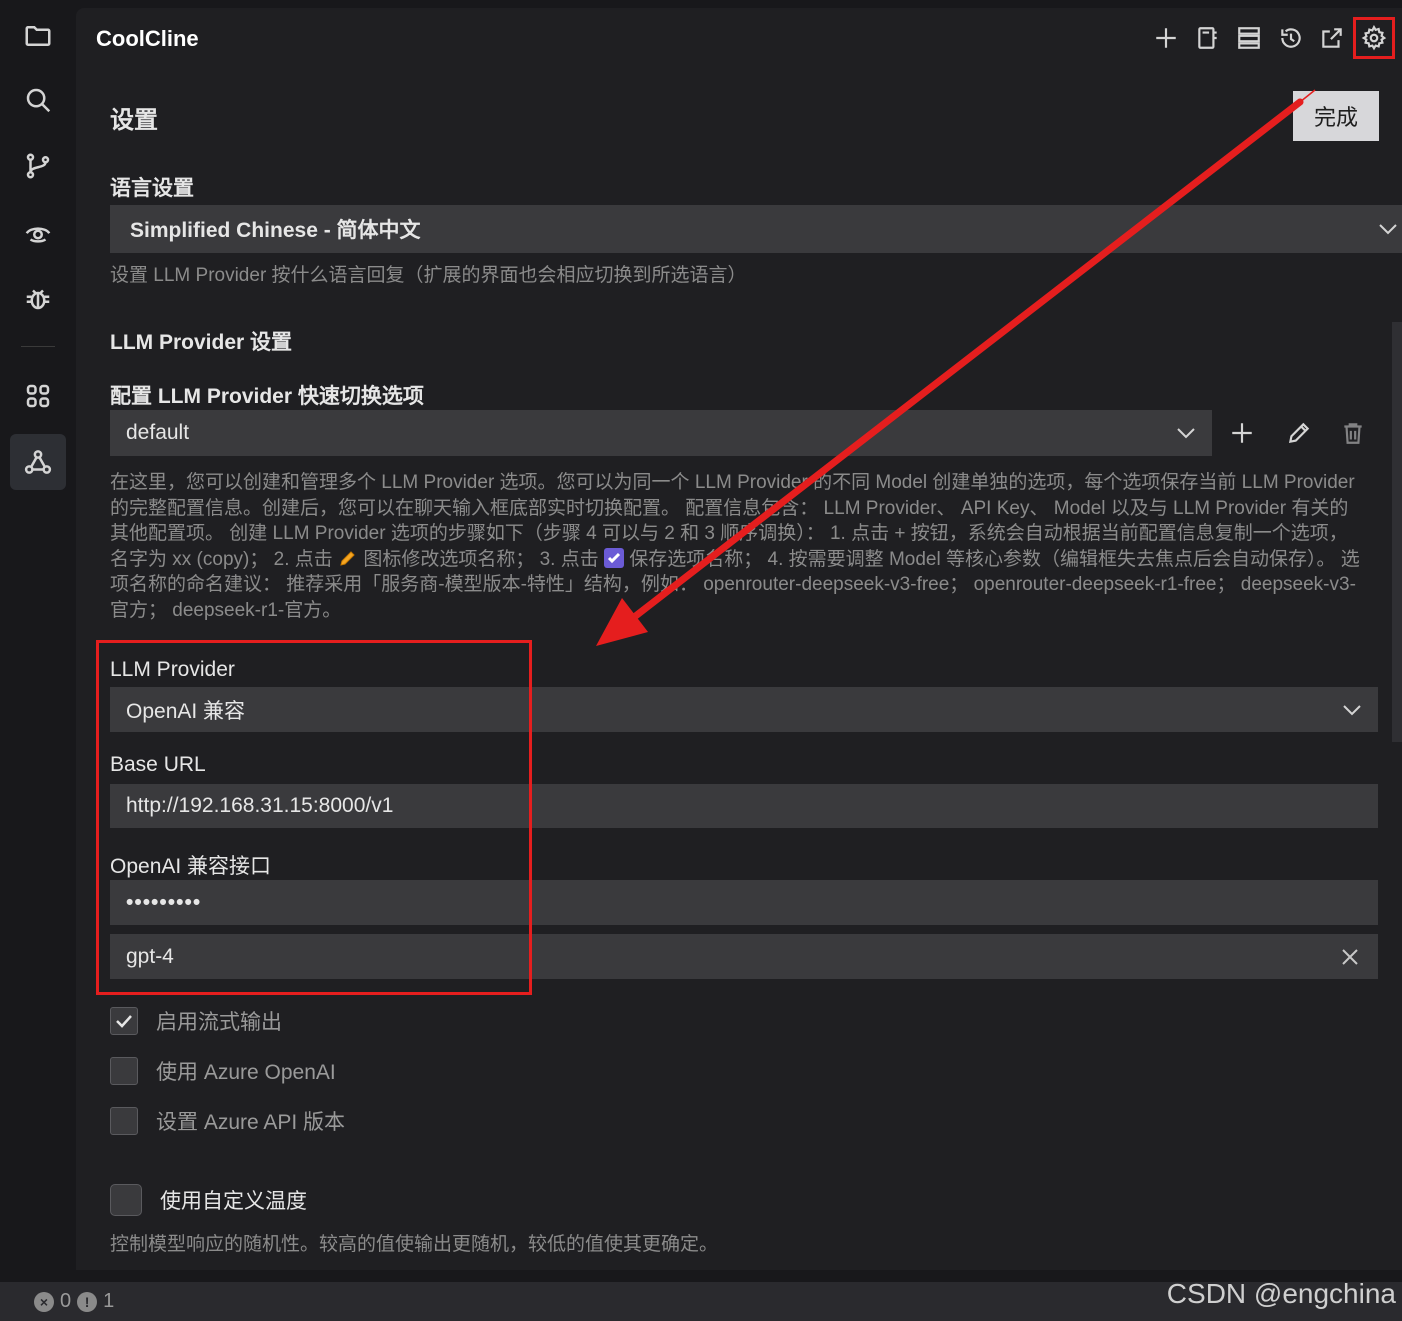 This screenshot has width=1402, height=1321. Describe the element at coordinates (246, 1072) in the screenshot. I see `azure-checkbox-label: 使用 Azure OpenAI` at that location.